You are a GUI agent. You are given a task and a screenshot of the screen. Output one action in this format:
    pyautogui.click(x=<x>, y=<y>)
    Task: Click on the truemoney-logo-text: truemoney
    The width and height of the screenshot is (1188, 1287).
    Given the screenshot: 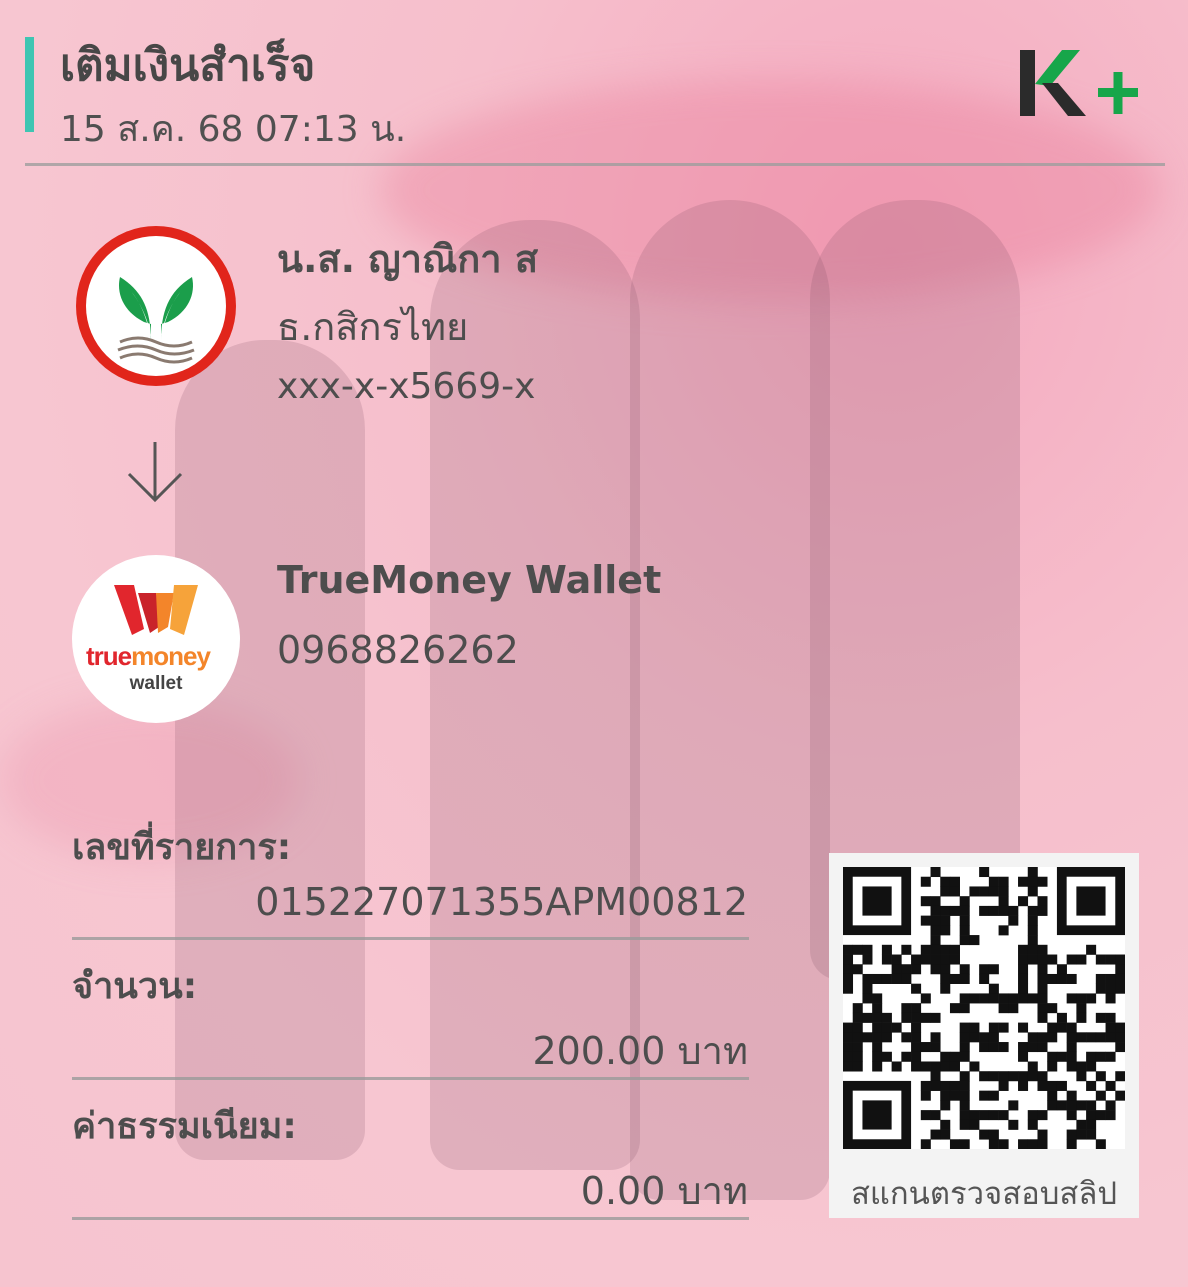 What is the action you would take?
    pyautogui.click(x=148, y=656)
    